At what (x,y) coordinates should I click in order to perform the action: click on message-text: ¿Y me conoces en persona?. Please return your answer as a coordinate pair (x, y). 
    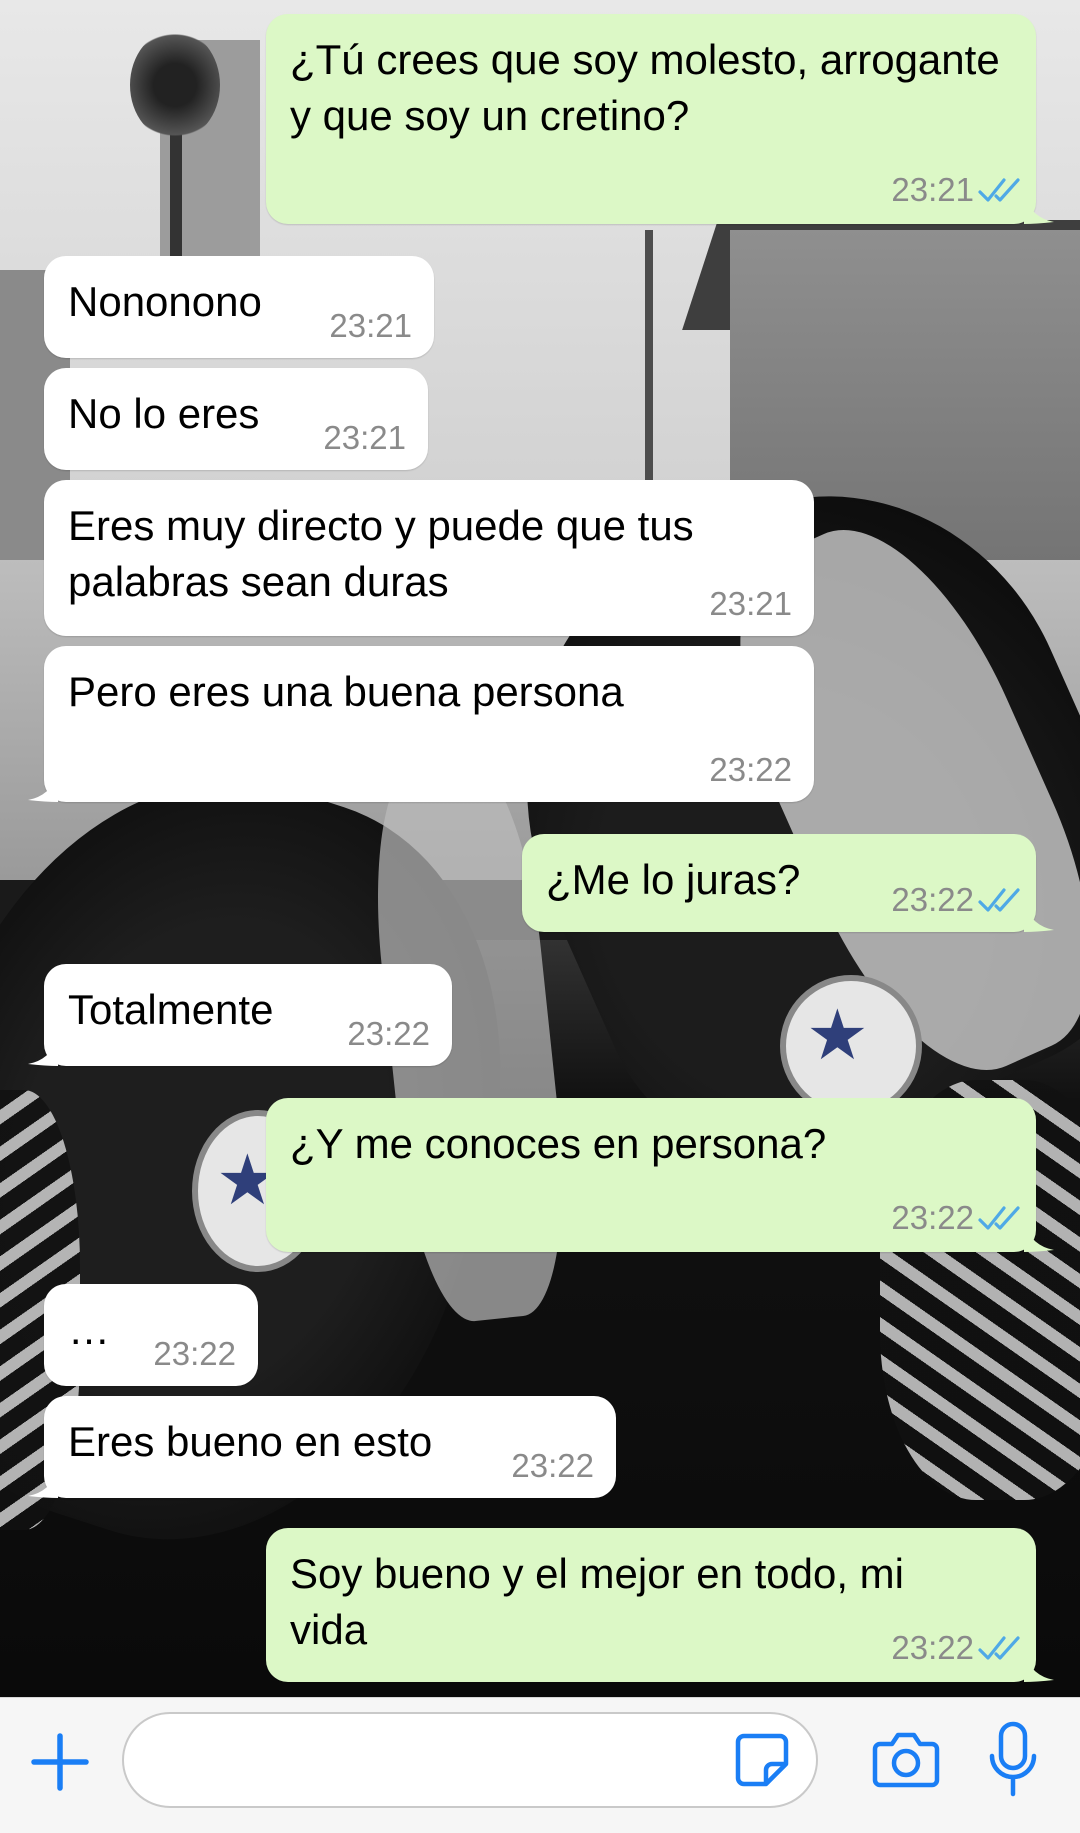
    Looking at the image, I should click on (558, 1143).